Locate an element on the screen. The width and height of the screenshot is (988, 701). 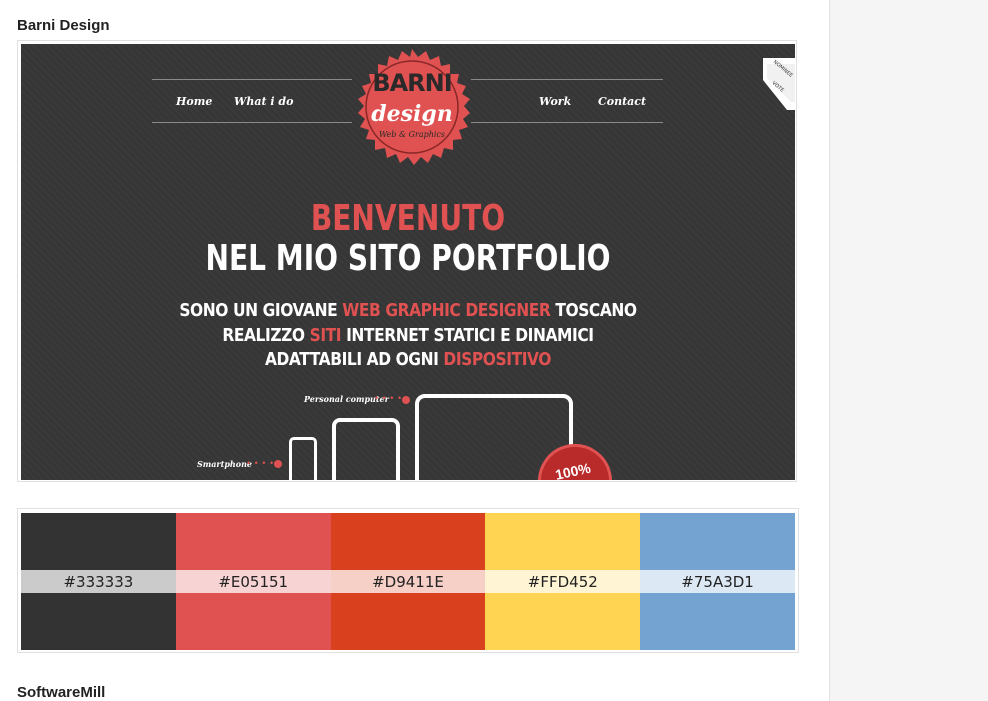
swatch-hex-label: #D9411E is located at coordinates (408, 582).